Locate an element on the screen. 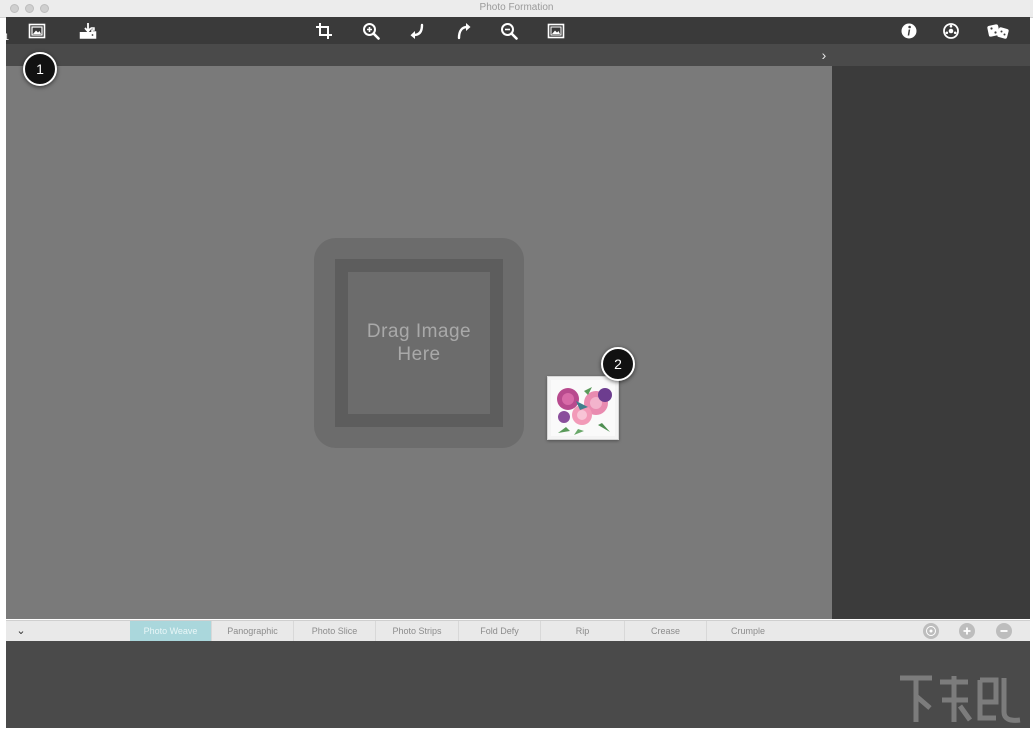 The width and height of the screenshot is (1033, 731). title-bar: Photo Formation is located at coordinates (516, 9).